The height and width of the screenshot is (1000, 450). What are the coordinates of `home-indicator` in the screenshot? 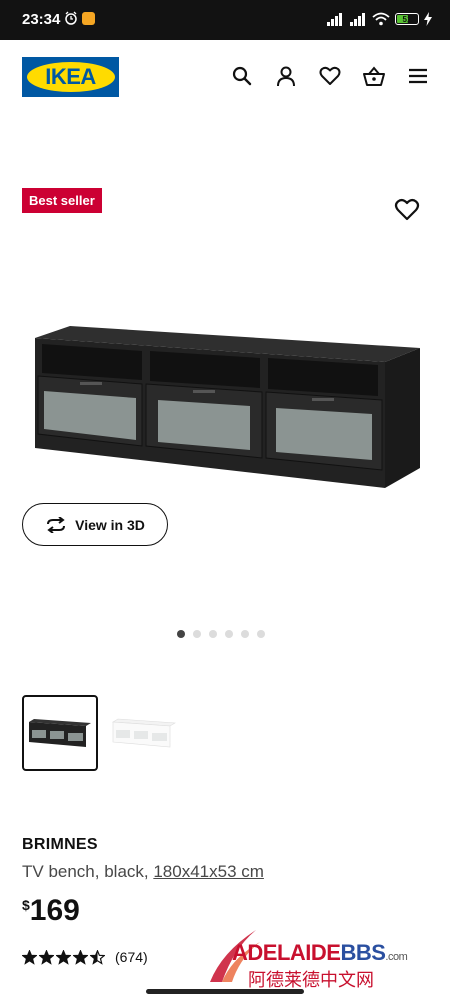 It's located at (225, 991).